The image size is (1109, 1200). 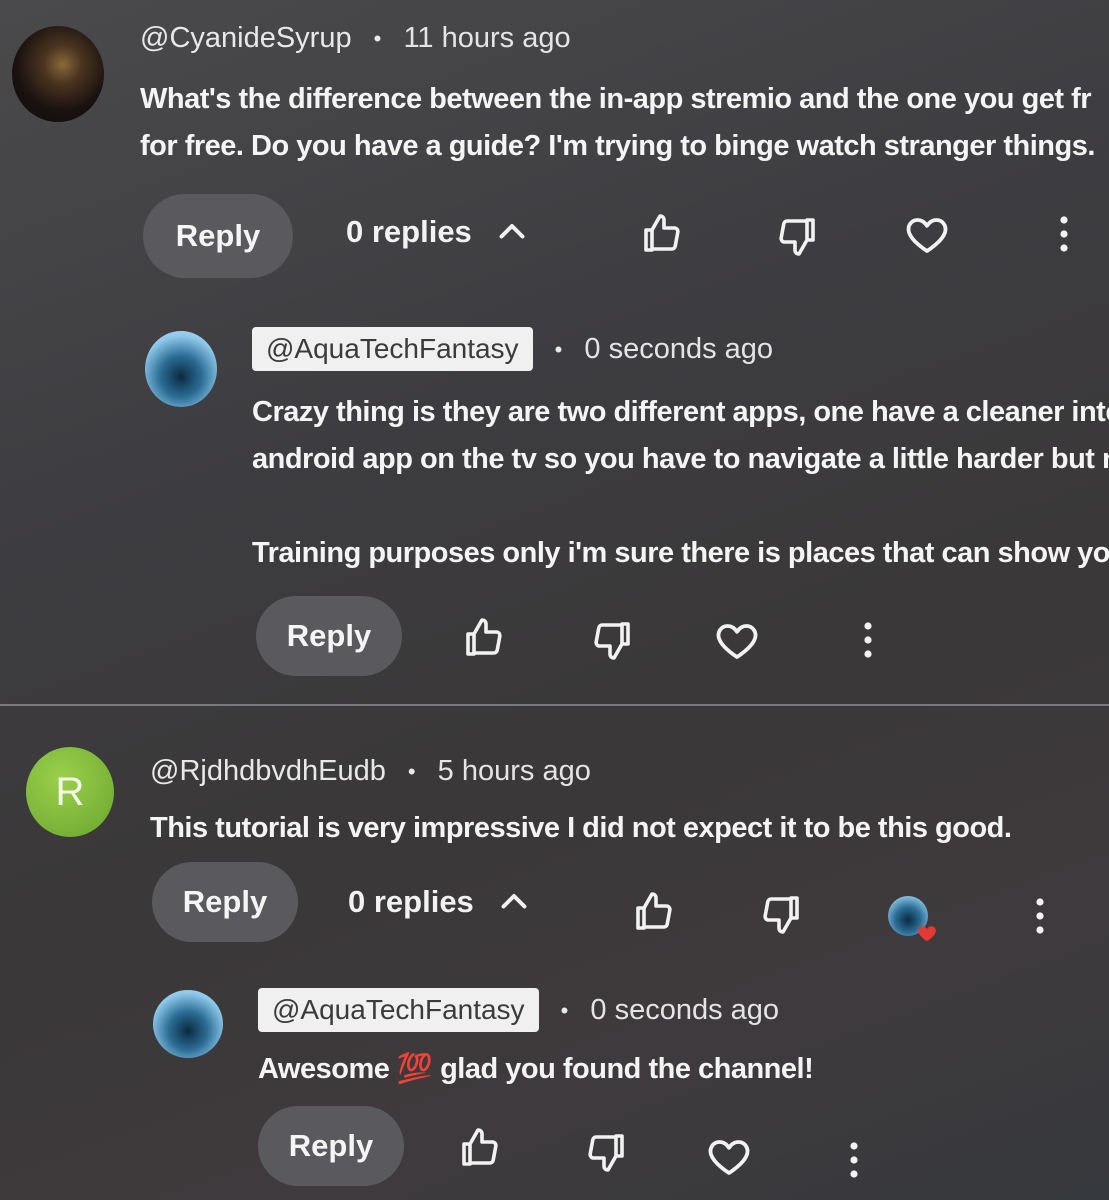 I want to click on comment-author: @RjdhdbvdhEudb, so click(x=268, y=771).